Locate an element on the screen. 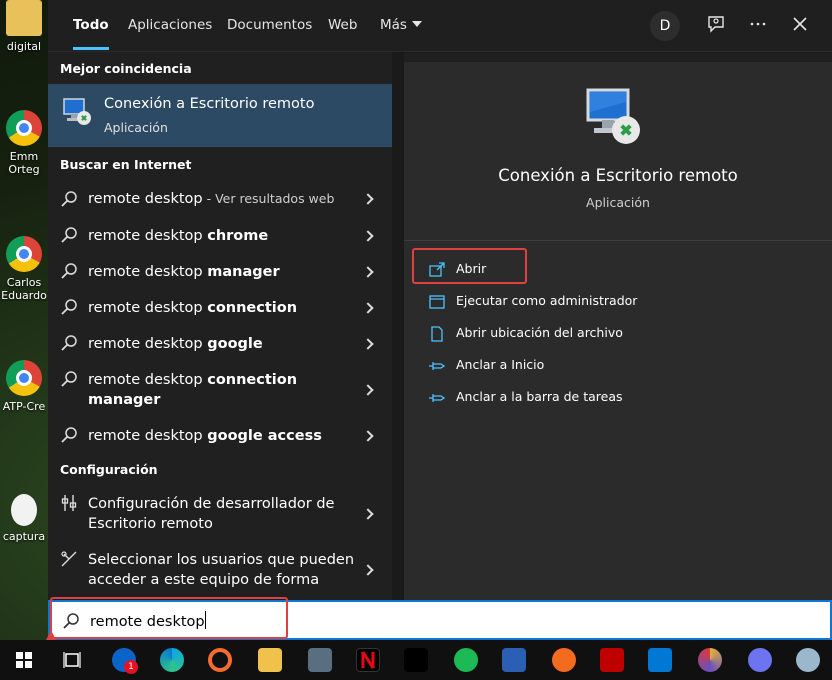 The height and width of the screenshot is (680, 832). config-line1: Seleccionar los usuarios que pueden is located at coordinates (221, 560).